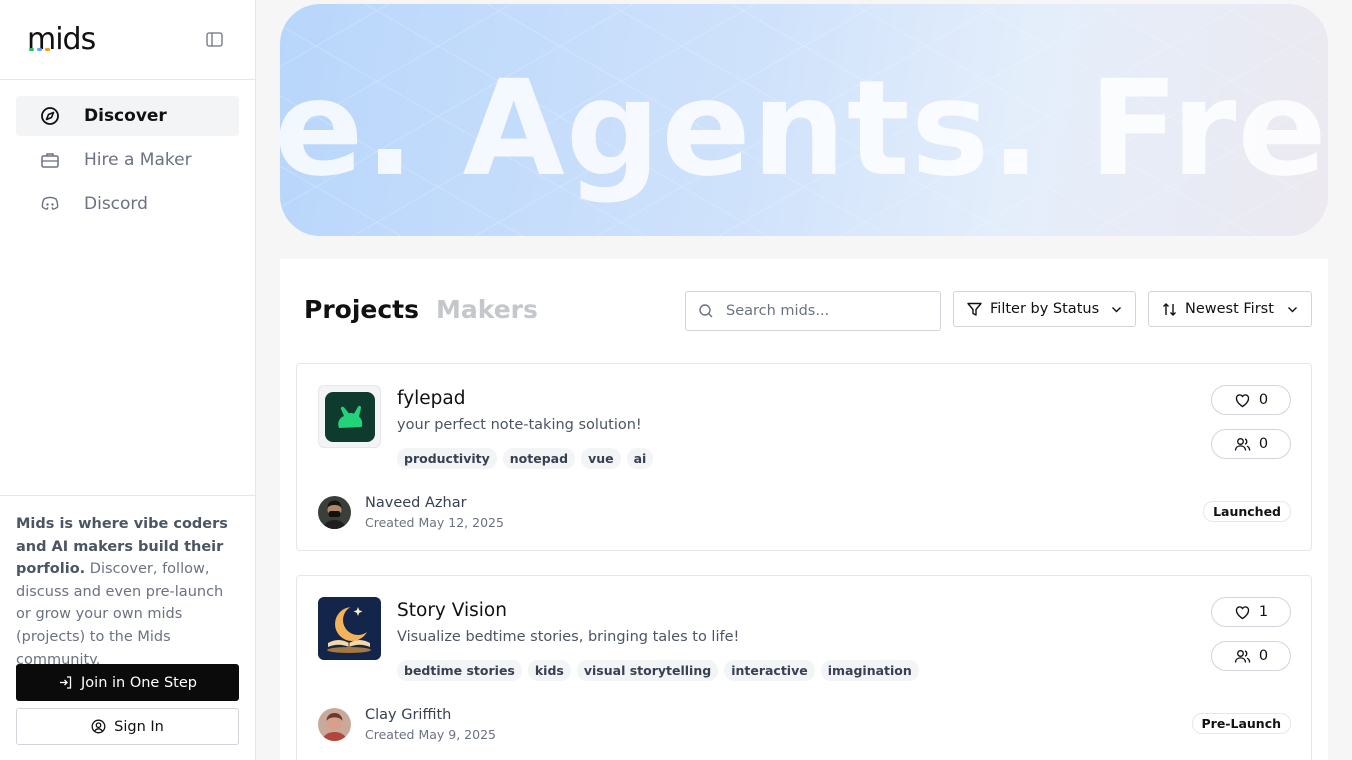 This screenshot has width=1352, height=760. Describe the element at coordinates (139, 682) in the screenshot. I see `join-button-label: Join in One Step` at that location.